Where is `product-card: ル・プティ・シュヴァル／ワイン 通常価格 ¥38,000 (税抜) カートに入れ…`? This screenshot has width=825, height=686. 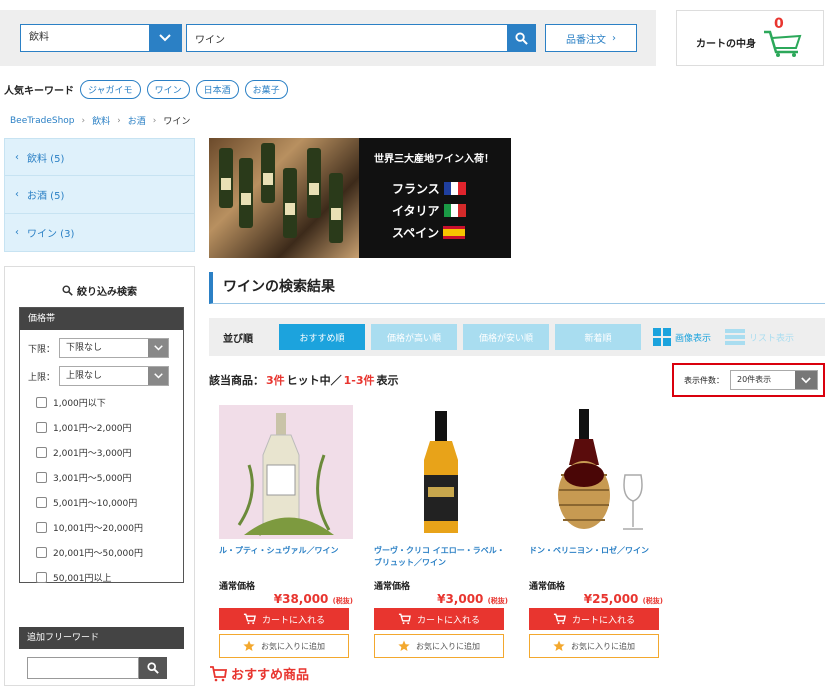
product-card: ル・プティ・シュヴァル／ワイン 通常価格 ¥38,000 (税抜) カートに入れ… is located at coordinates (286, 531).